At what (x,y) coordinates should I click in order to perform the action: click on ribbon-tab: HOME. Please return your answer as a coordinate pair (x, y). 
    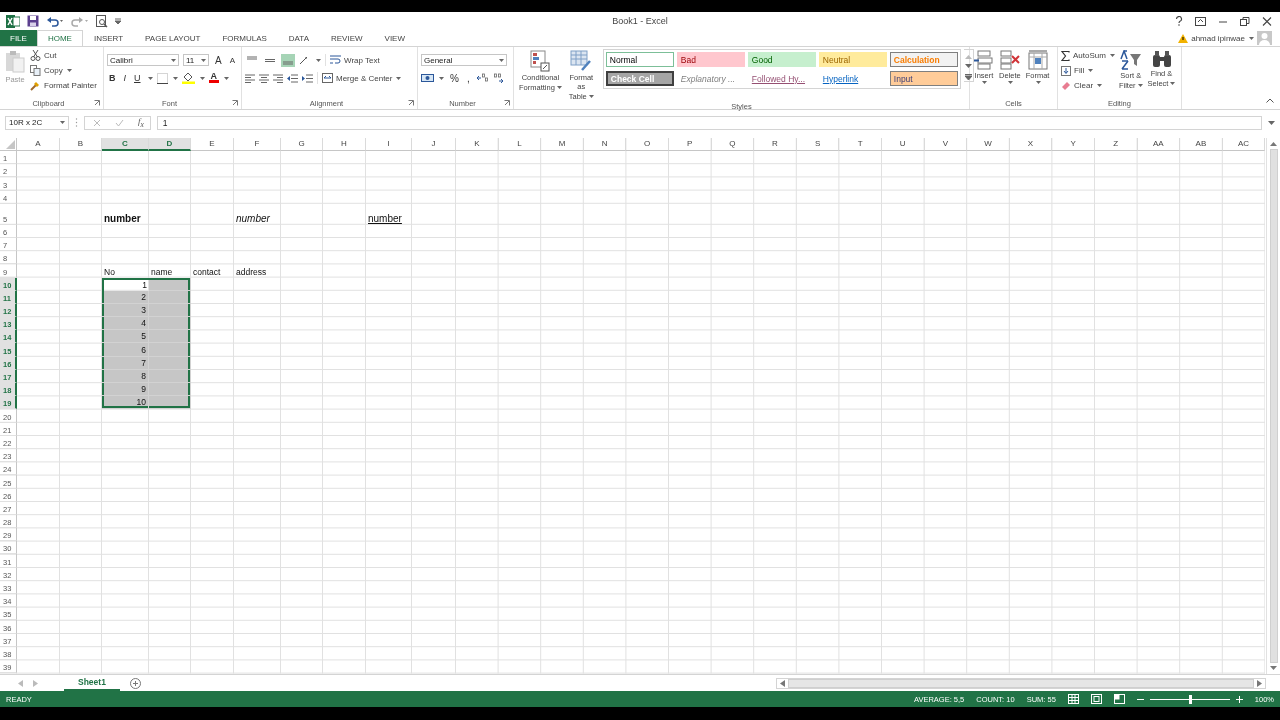
    Looking at the image, I should click on (59, 38).